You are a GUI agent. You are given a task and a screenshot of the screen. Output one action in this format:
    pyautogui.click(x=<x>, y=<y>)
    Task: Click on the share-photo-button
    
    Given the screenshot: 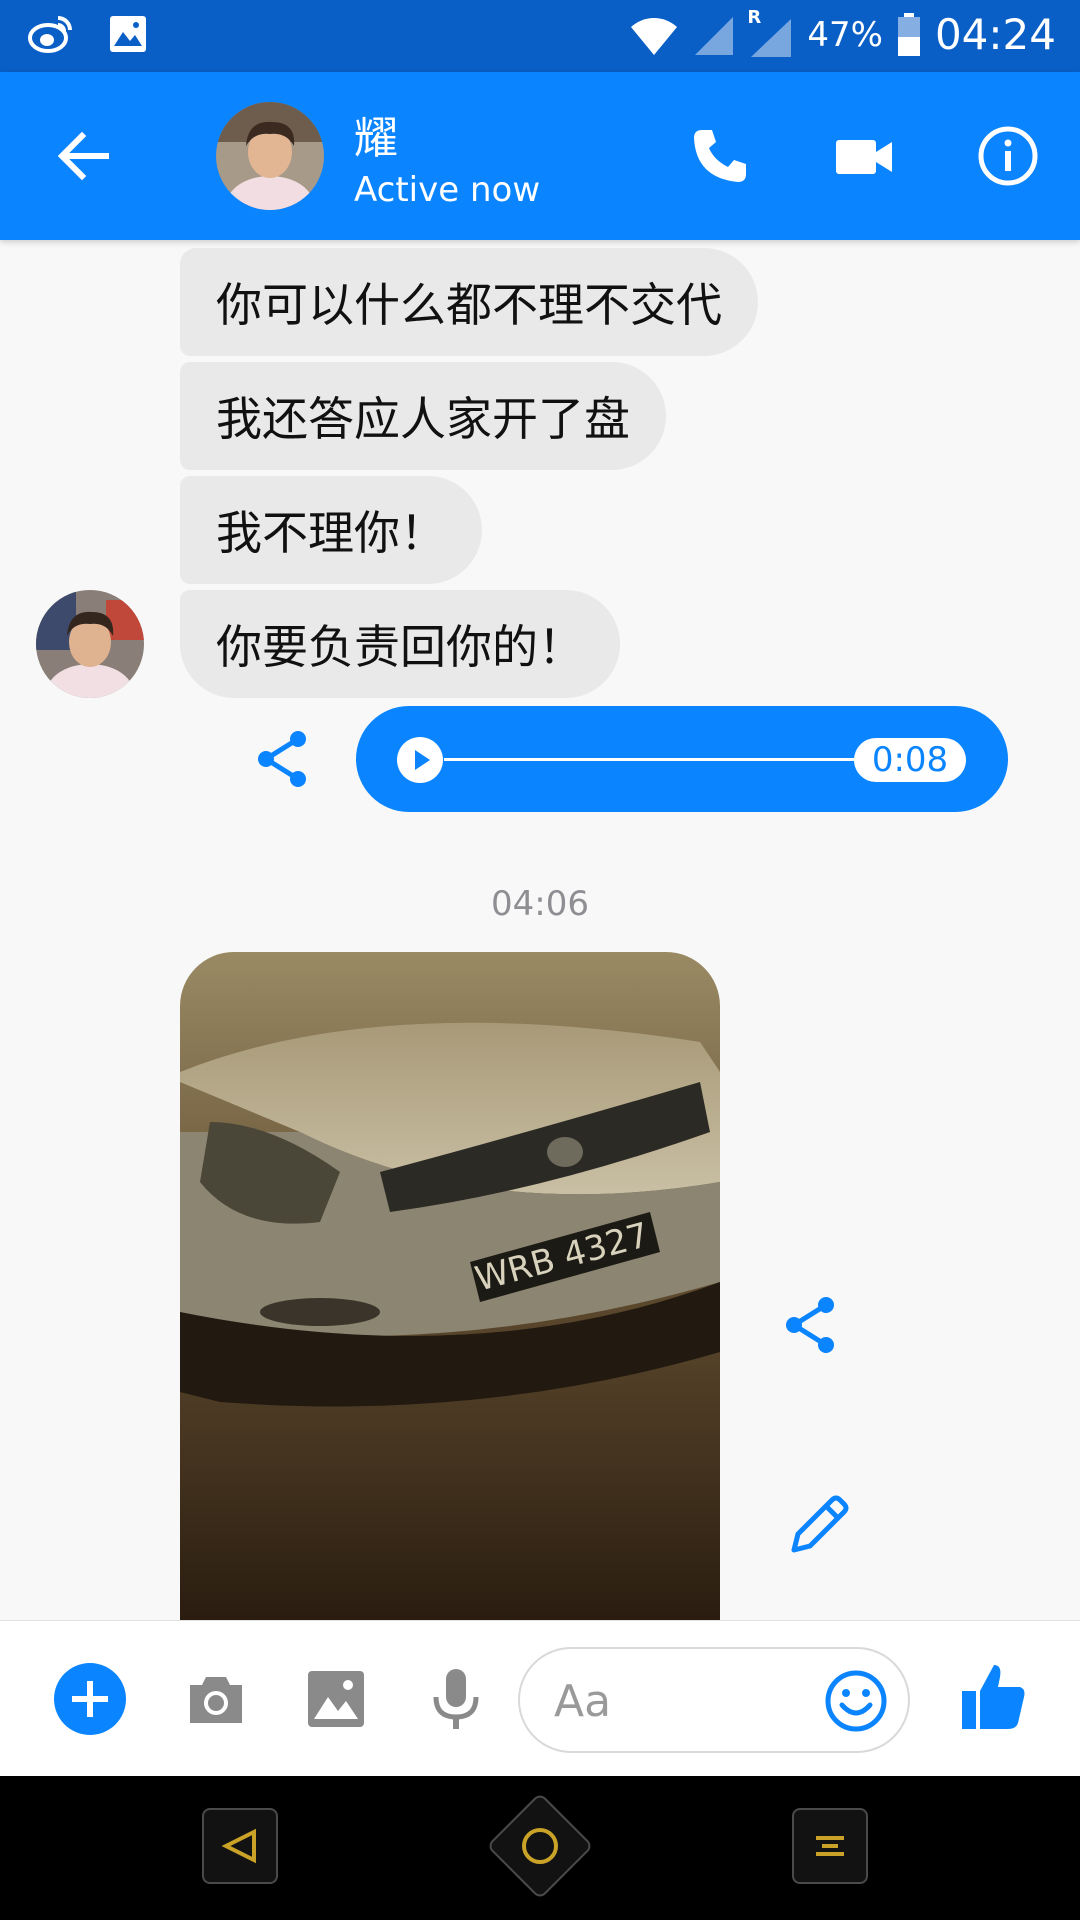 What is the action you would take?
    pyautogui.click(x=811, y=1325)
    